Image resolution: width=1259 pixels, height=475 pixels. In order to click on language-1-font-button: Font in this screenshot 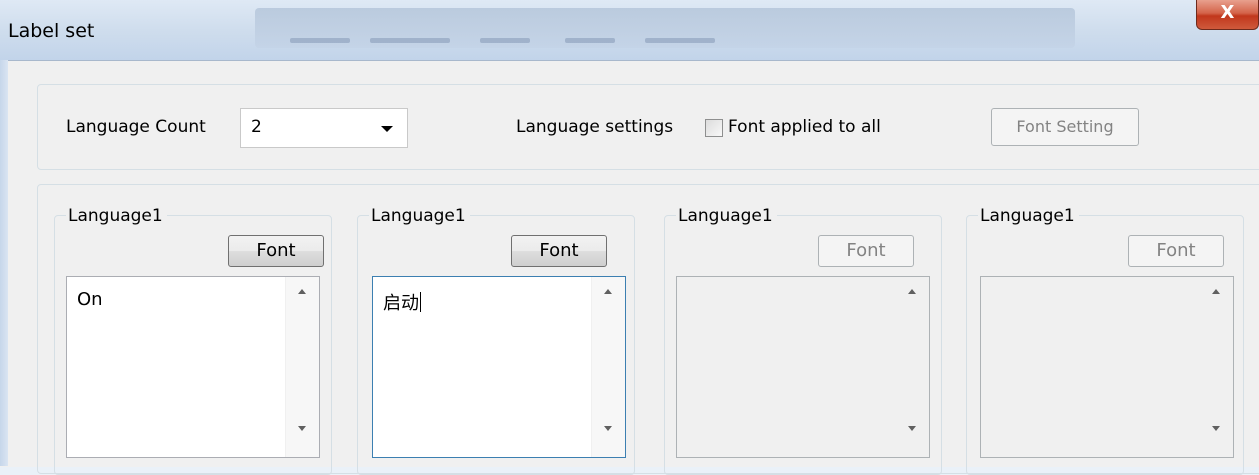, I will do `click(276, 251)`.